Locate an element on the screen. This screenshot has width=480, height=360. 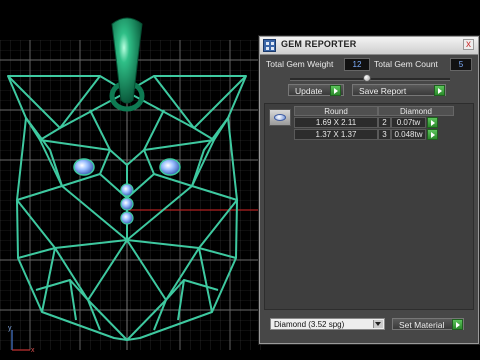
material-select-value: Diamond (3.52 spg) is located at coordinates (309, 324).